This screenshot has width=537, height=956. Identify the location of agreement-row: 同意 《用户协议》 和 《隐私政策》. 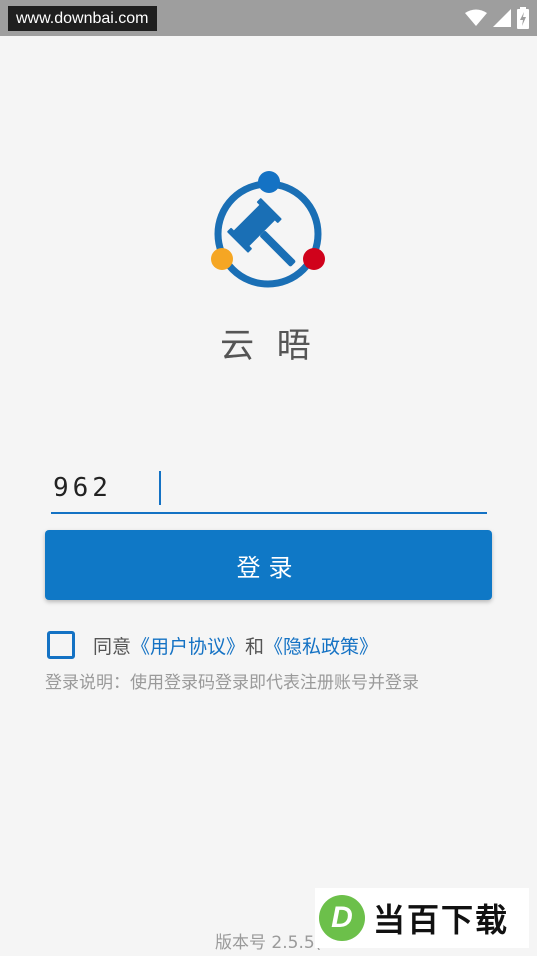
(212, 645).